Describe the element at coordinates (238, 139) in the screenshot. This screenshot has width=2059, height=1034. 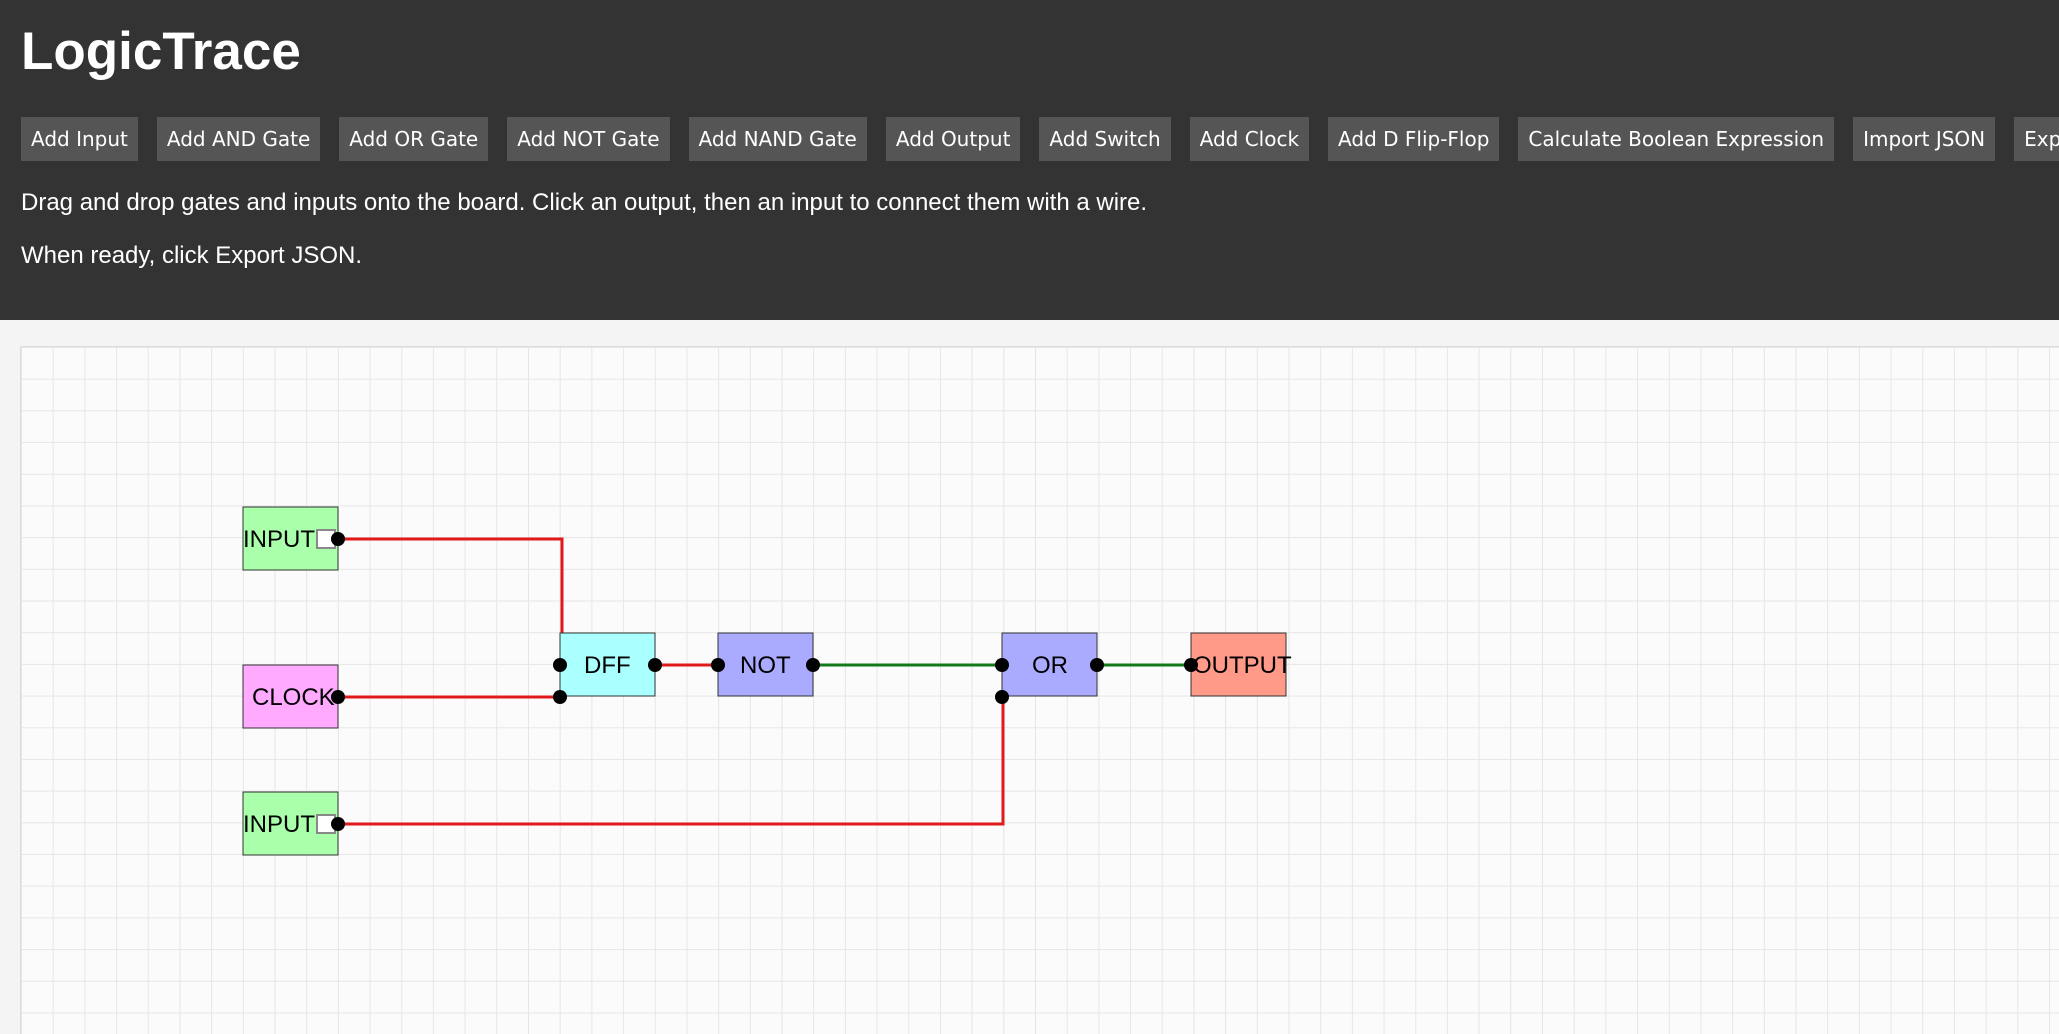
I see `add-and-gate-button: Add AND Gate` at that location.